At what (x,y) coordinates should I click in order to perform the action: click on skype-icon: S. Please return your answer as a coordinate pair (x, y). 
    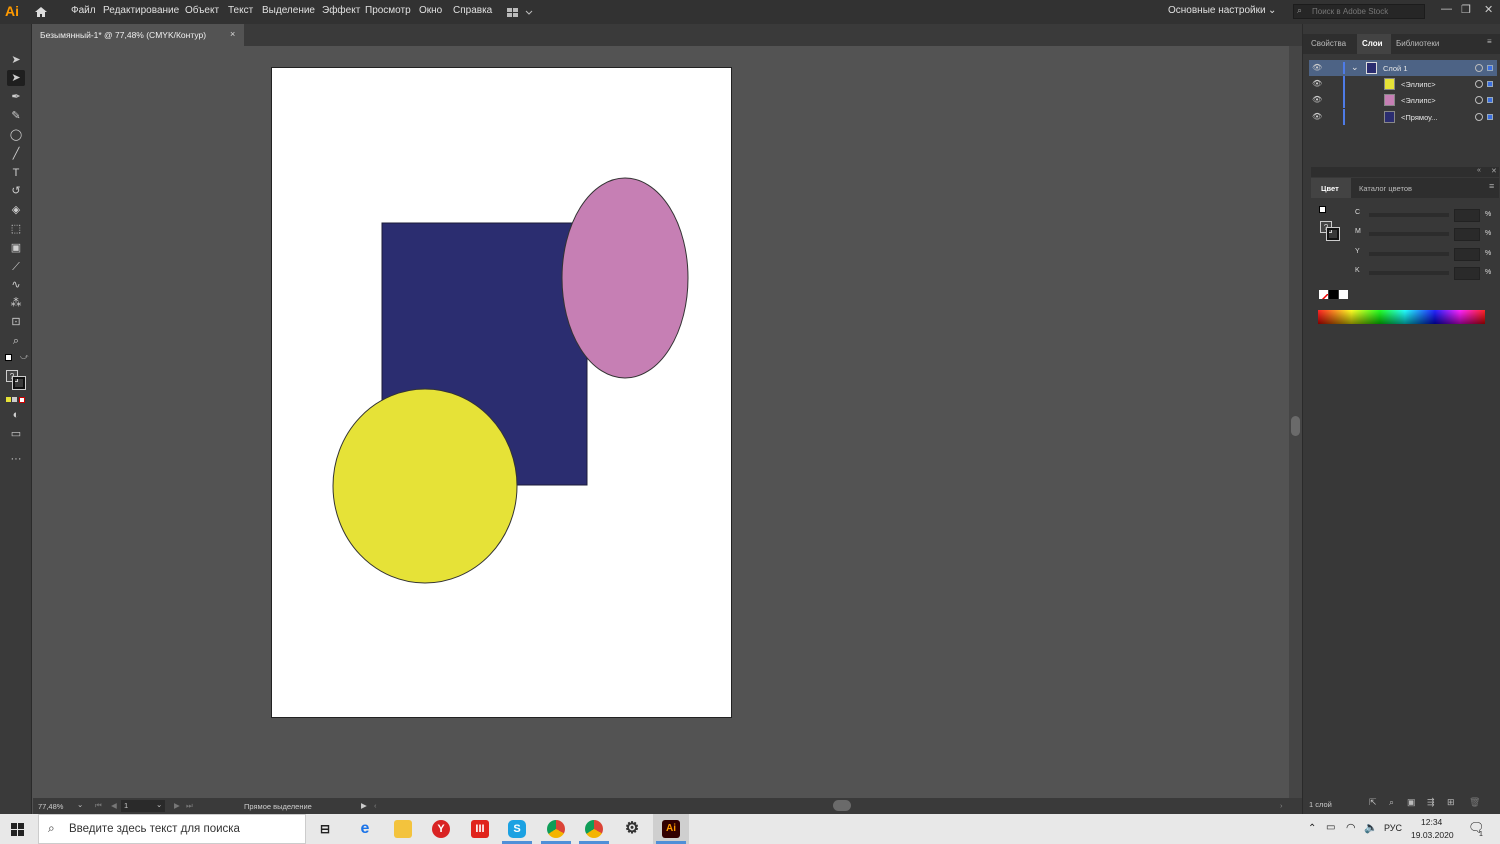
    Looking at the image, I should click on (517, 829).